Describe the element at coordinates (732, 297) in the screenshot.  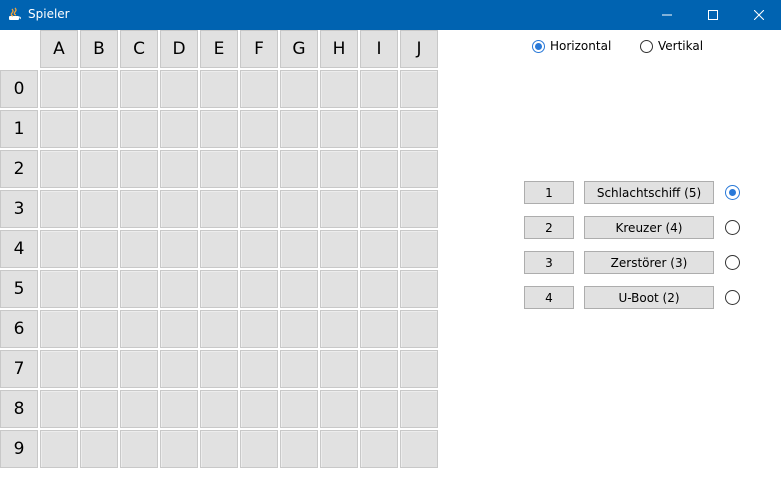
I see `ship-radio-u-boot` at that location.